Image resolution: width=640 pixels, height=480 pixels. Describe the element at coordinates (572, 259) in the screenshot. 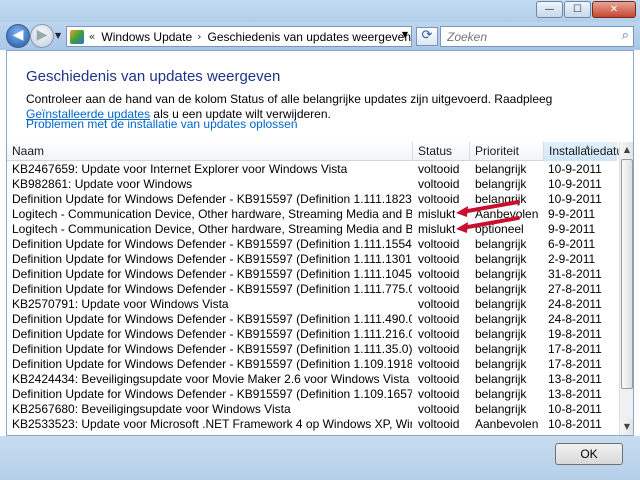

I see `install-date-cell: 2-9-2011` at that location.